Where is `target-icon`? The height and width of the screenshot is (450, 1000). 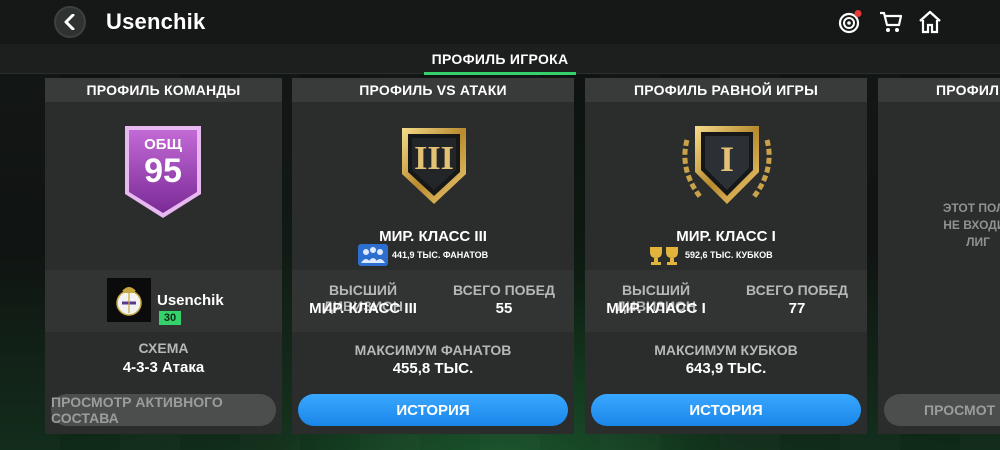 target-icon is located at coordinates (850, 22).